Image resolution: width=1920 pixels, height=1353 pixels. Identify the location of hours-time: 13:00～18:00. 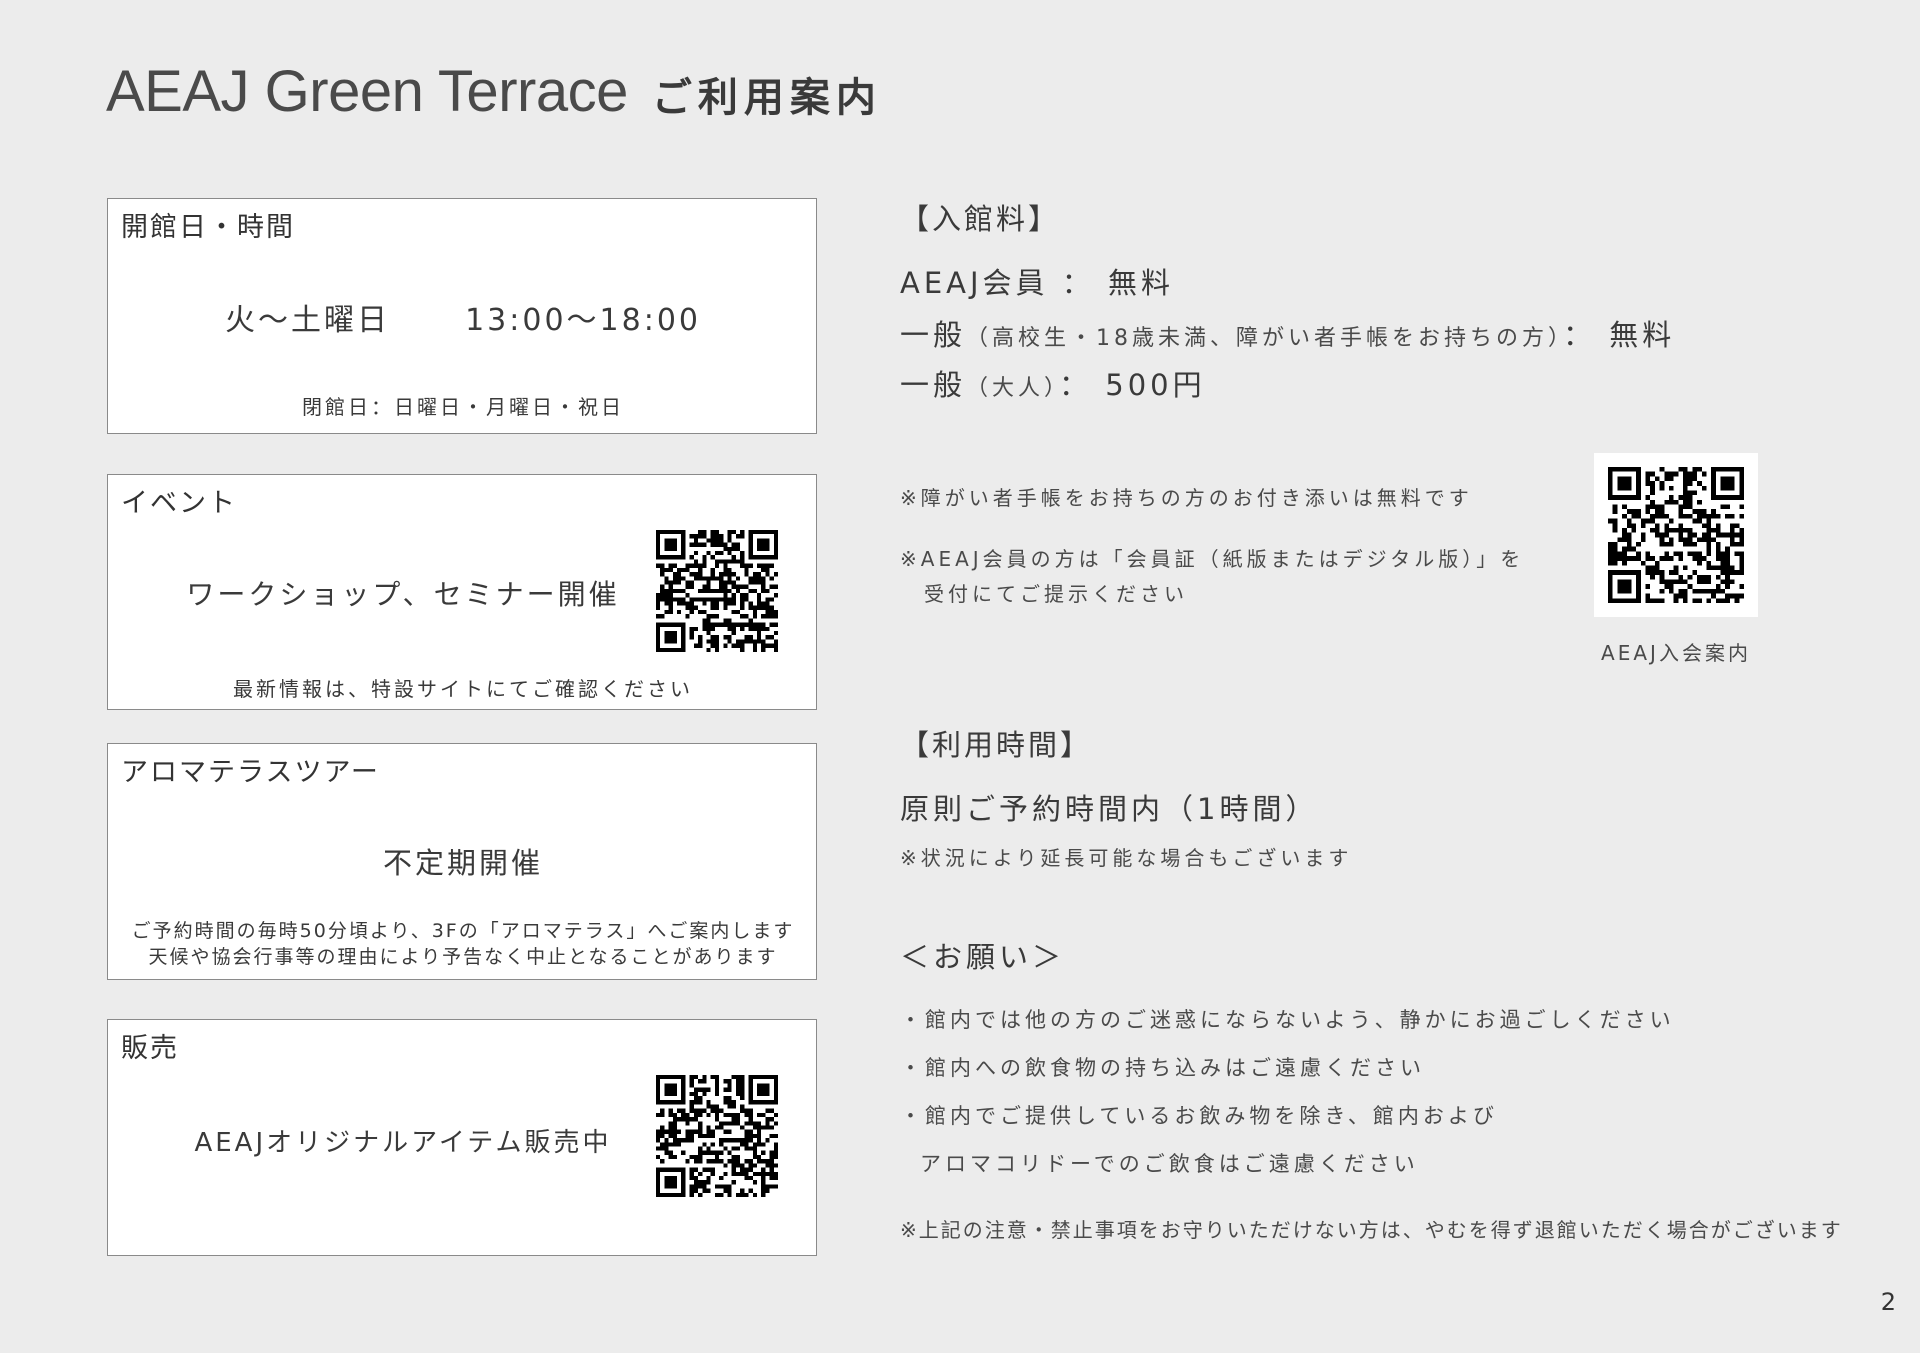
(583, 320).